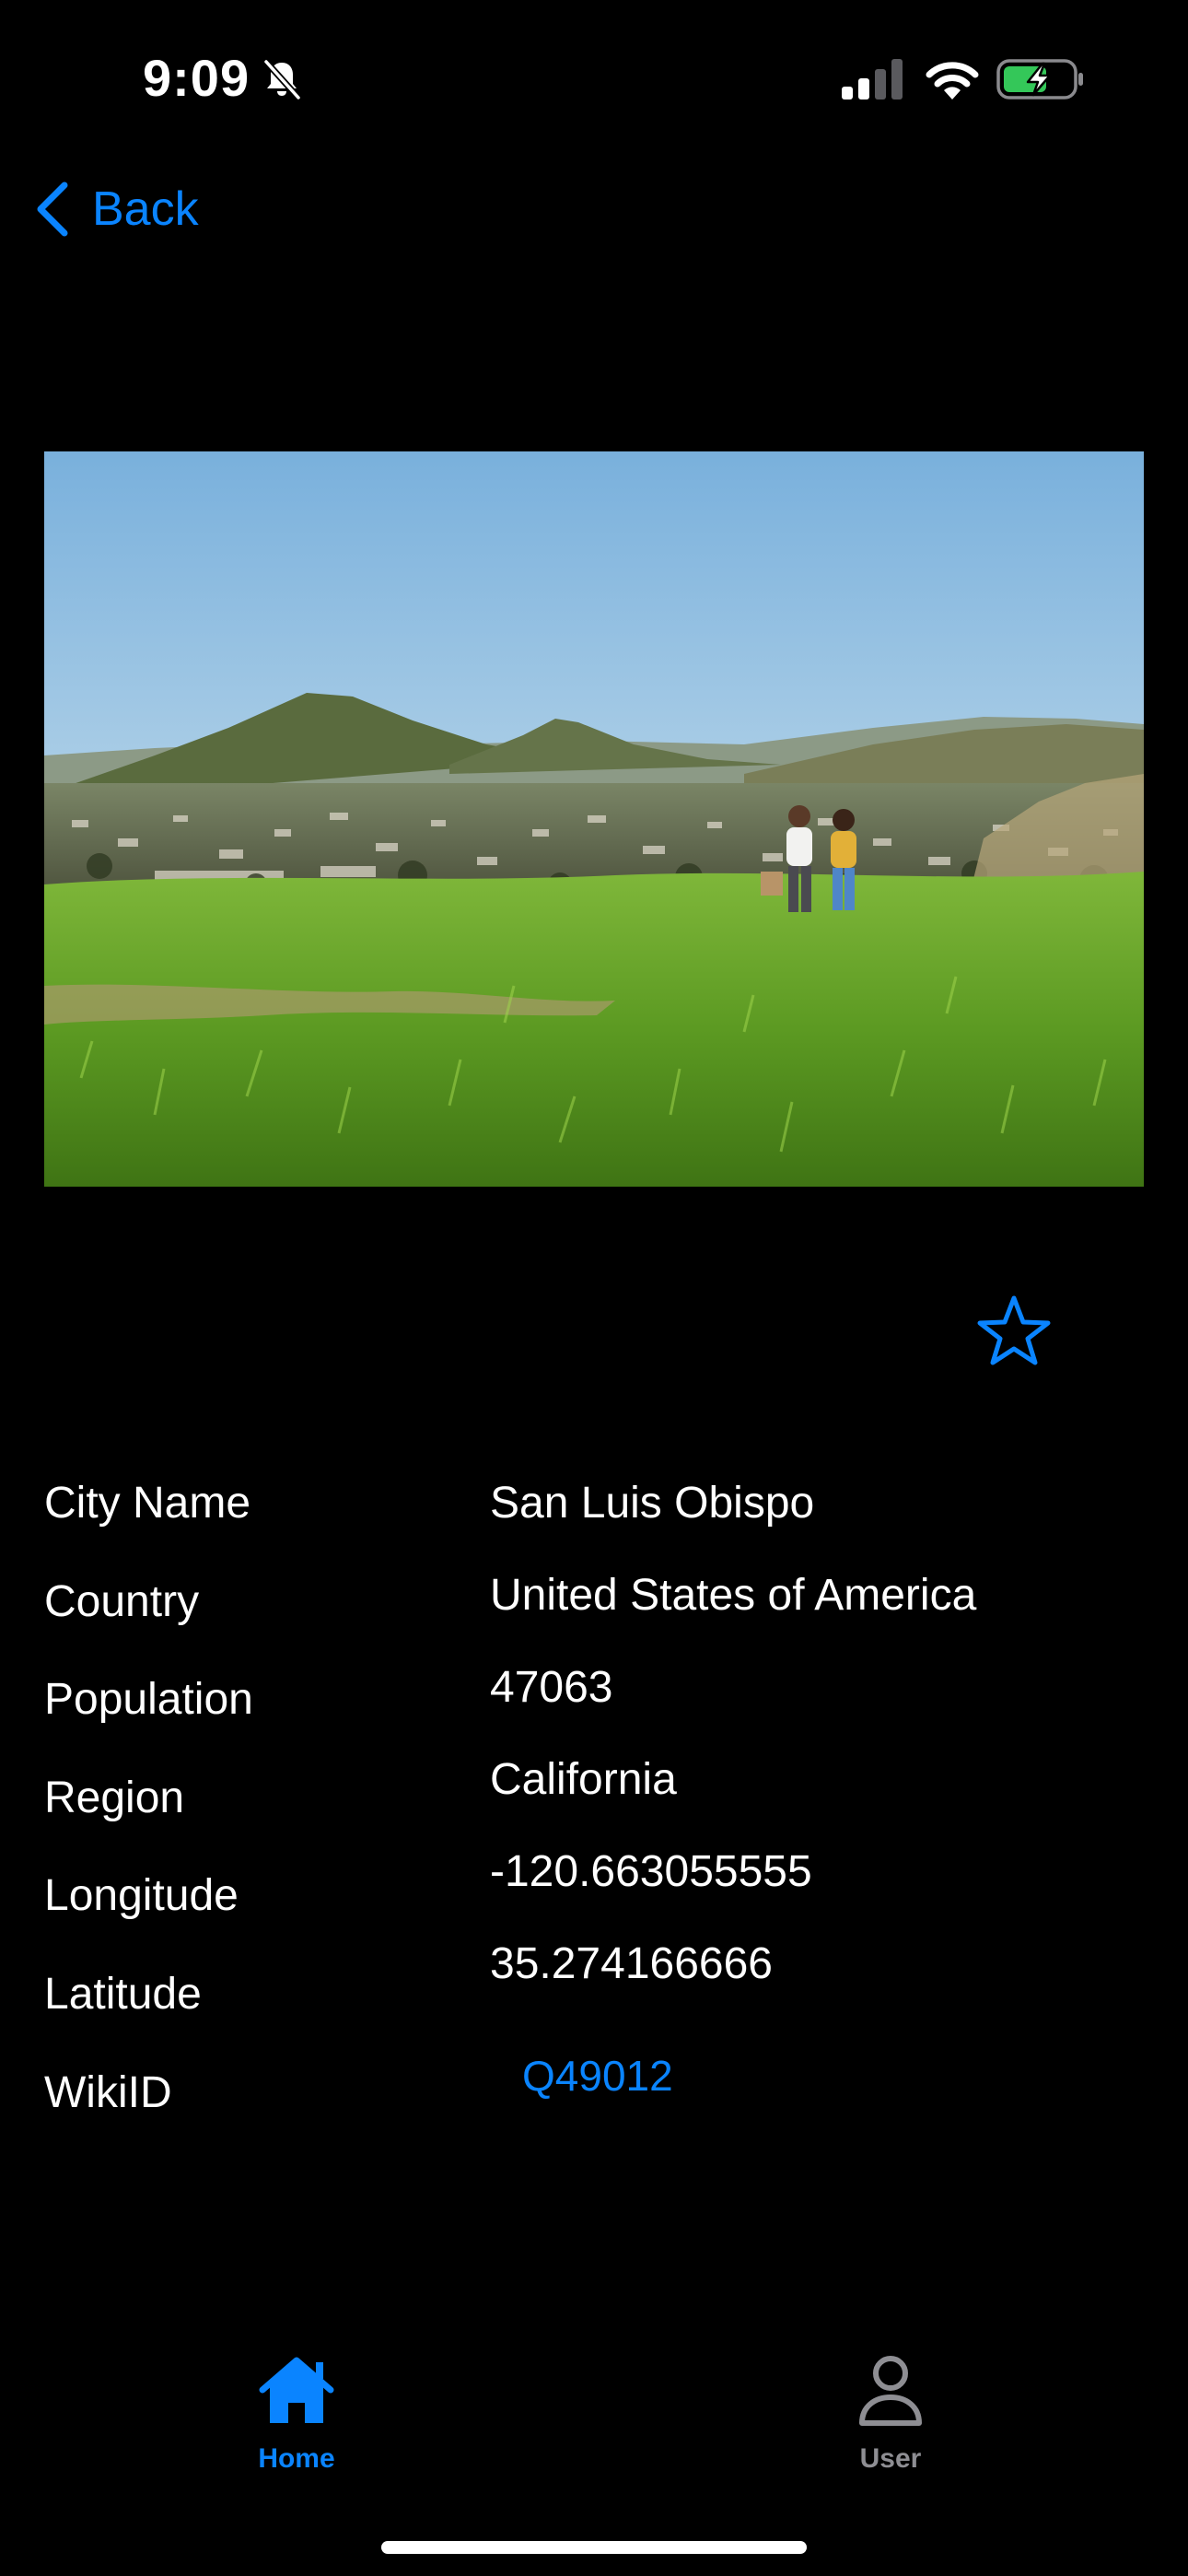 The width and height of the screenshot is (1188, 2576). Describe the element at coordinates (122, 1601) in the screenshot. I see `country-label: Country` at that location.